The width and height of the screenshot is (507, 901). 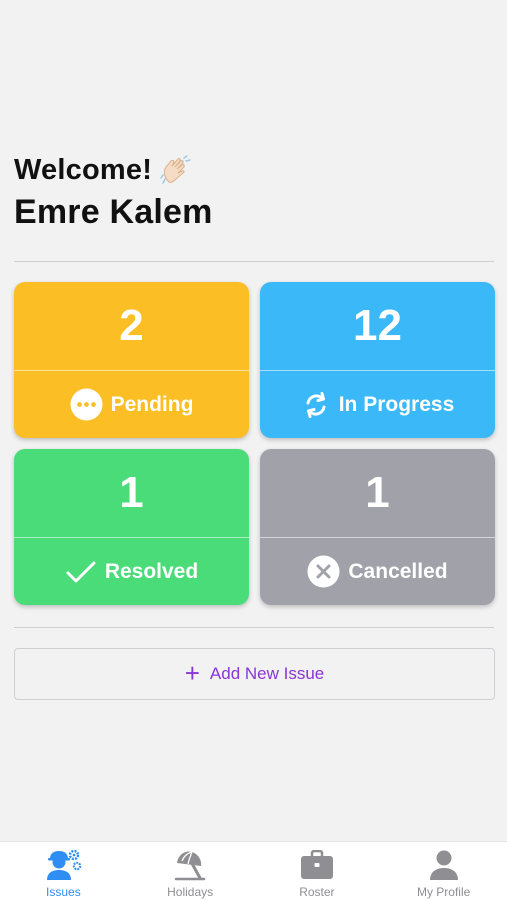 What do you see at coordinates (152, 404) in the screenshot?
I see `pending-label: Pending` at bounding box center [152, 404].